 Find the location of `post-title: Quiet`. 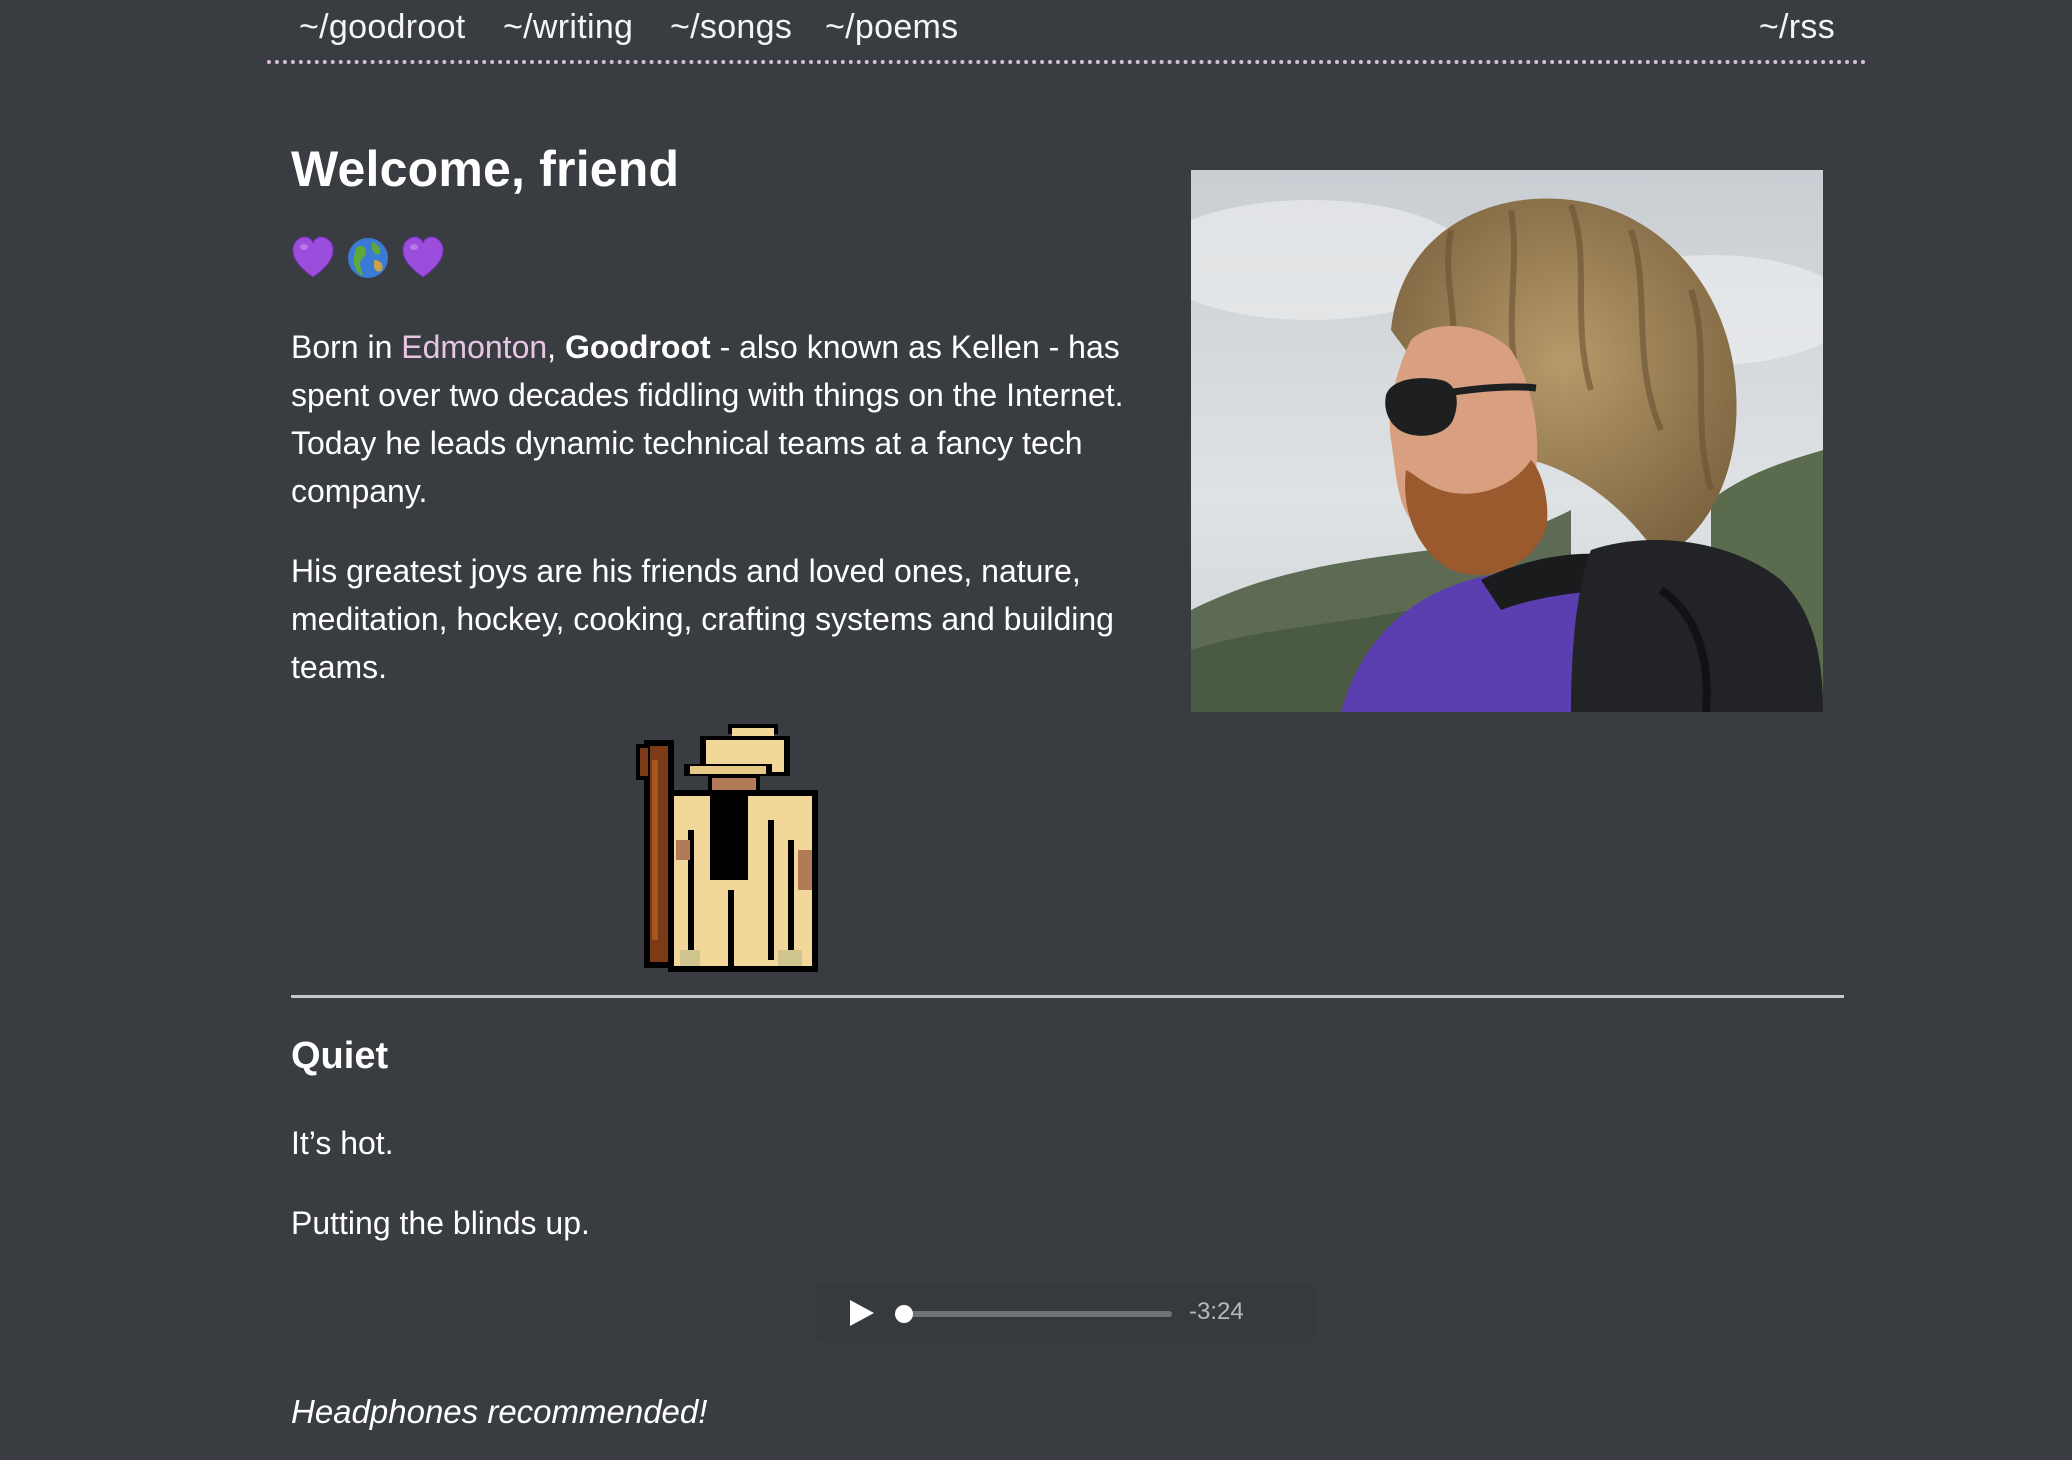

post-title: Quiet is located at coordinates (340, 1056).